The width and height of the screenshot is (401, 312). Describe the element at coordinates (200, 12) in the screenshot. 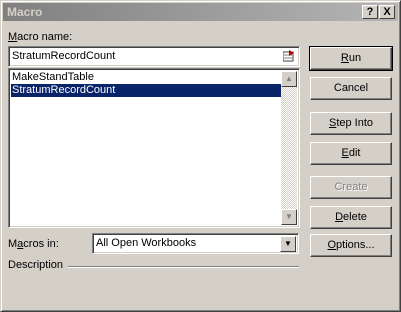

I see `title-bar: Macro ? X` at that location.